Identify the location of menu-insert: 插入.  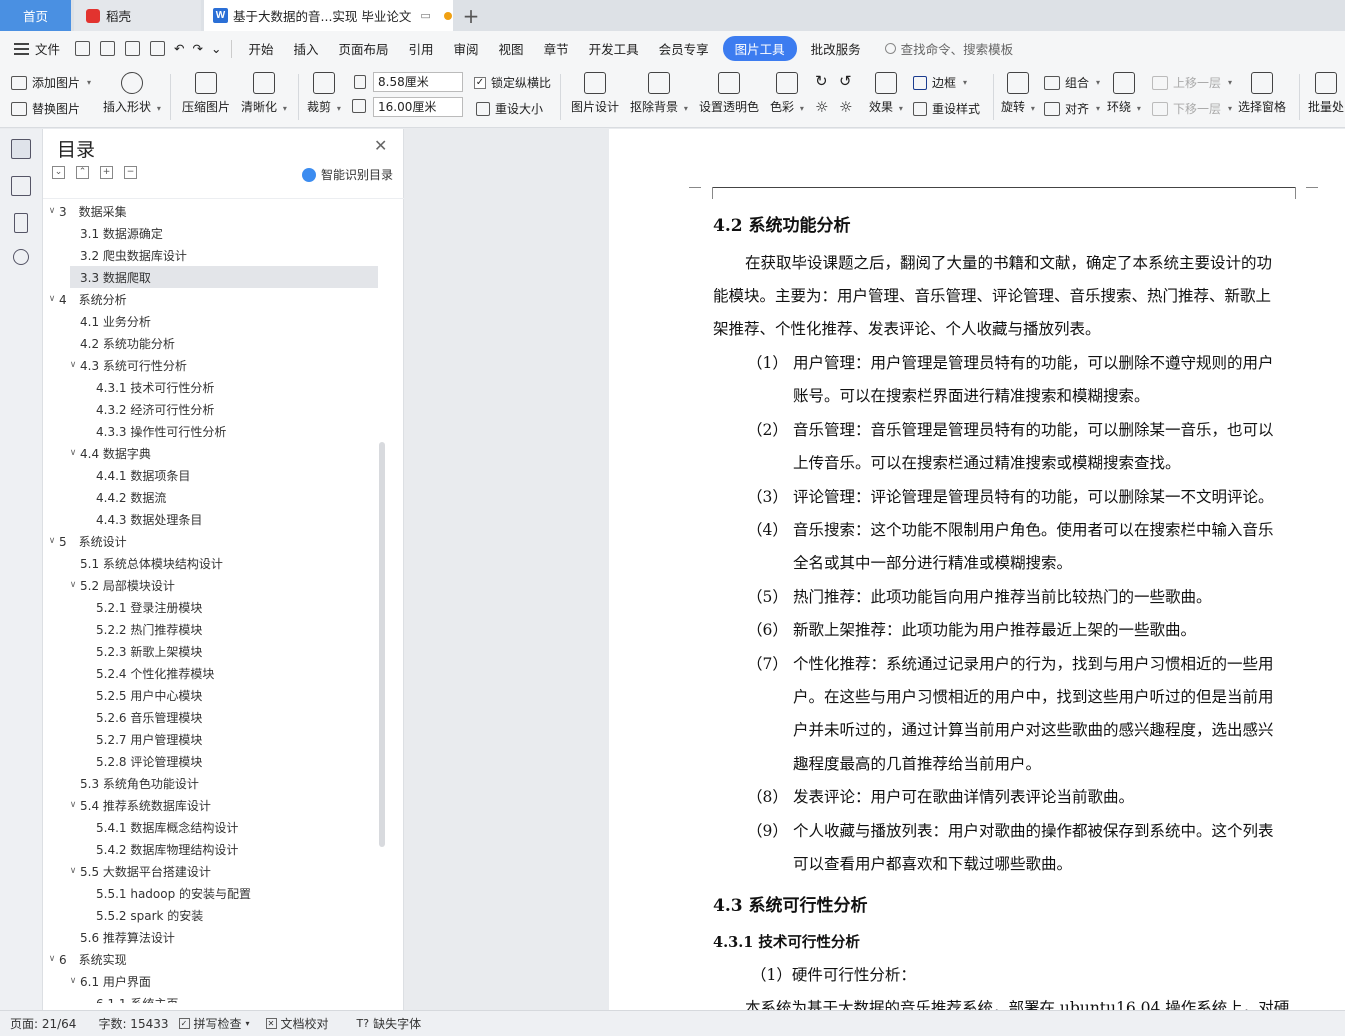
(305, 48).